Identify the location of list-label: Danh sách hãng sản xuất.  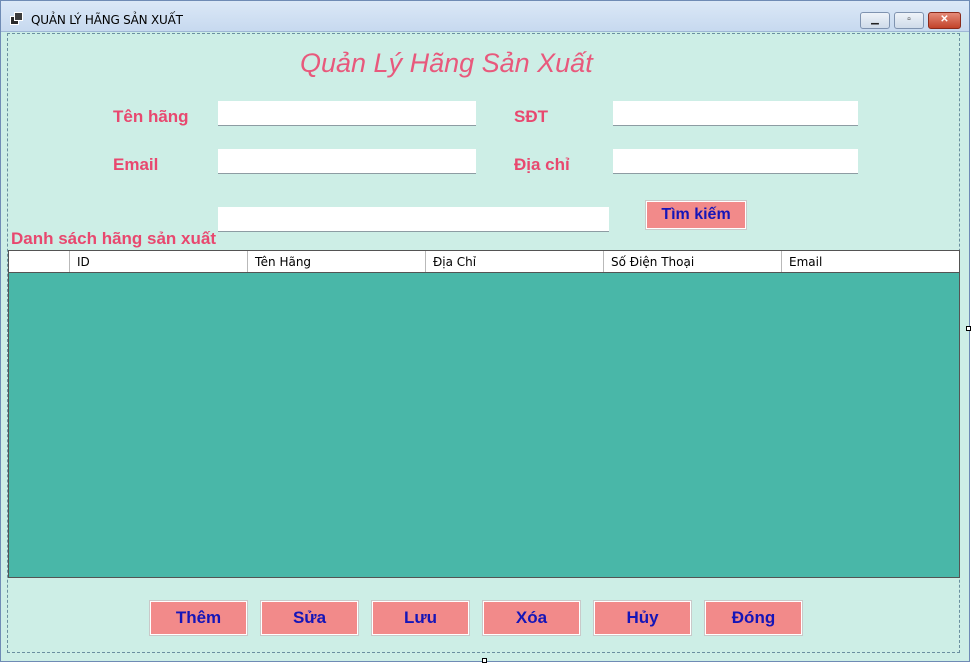
(113, 238).